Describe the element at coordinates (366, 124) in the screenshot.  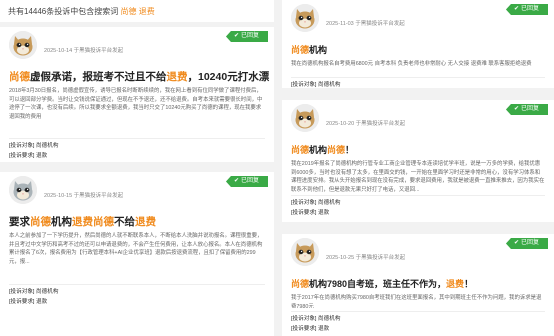
I see `complaint-date: 2025-10-20 于黑猫投诉平台发起` at that location.